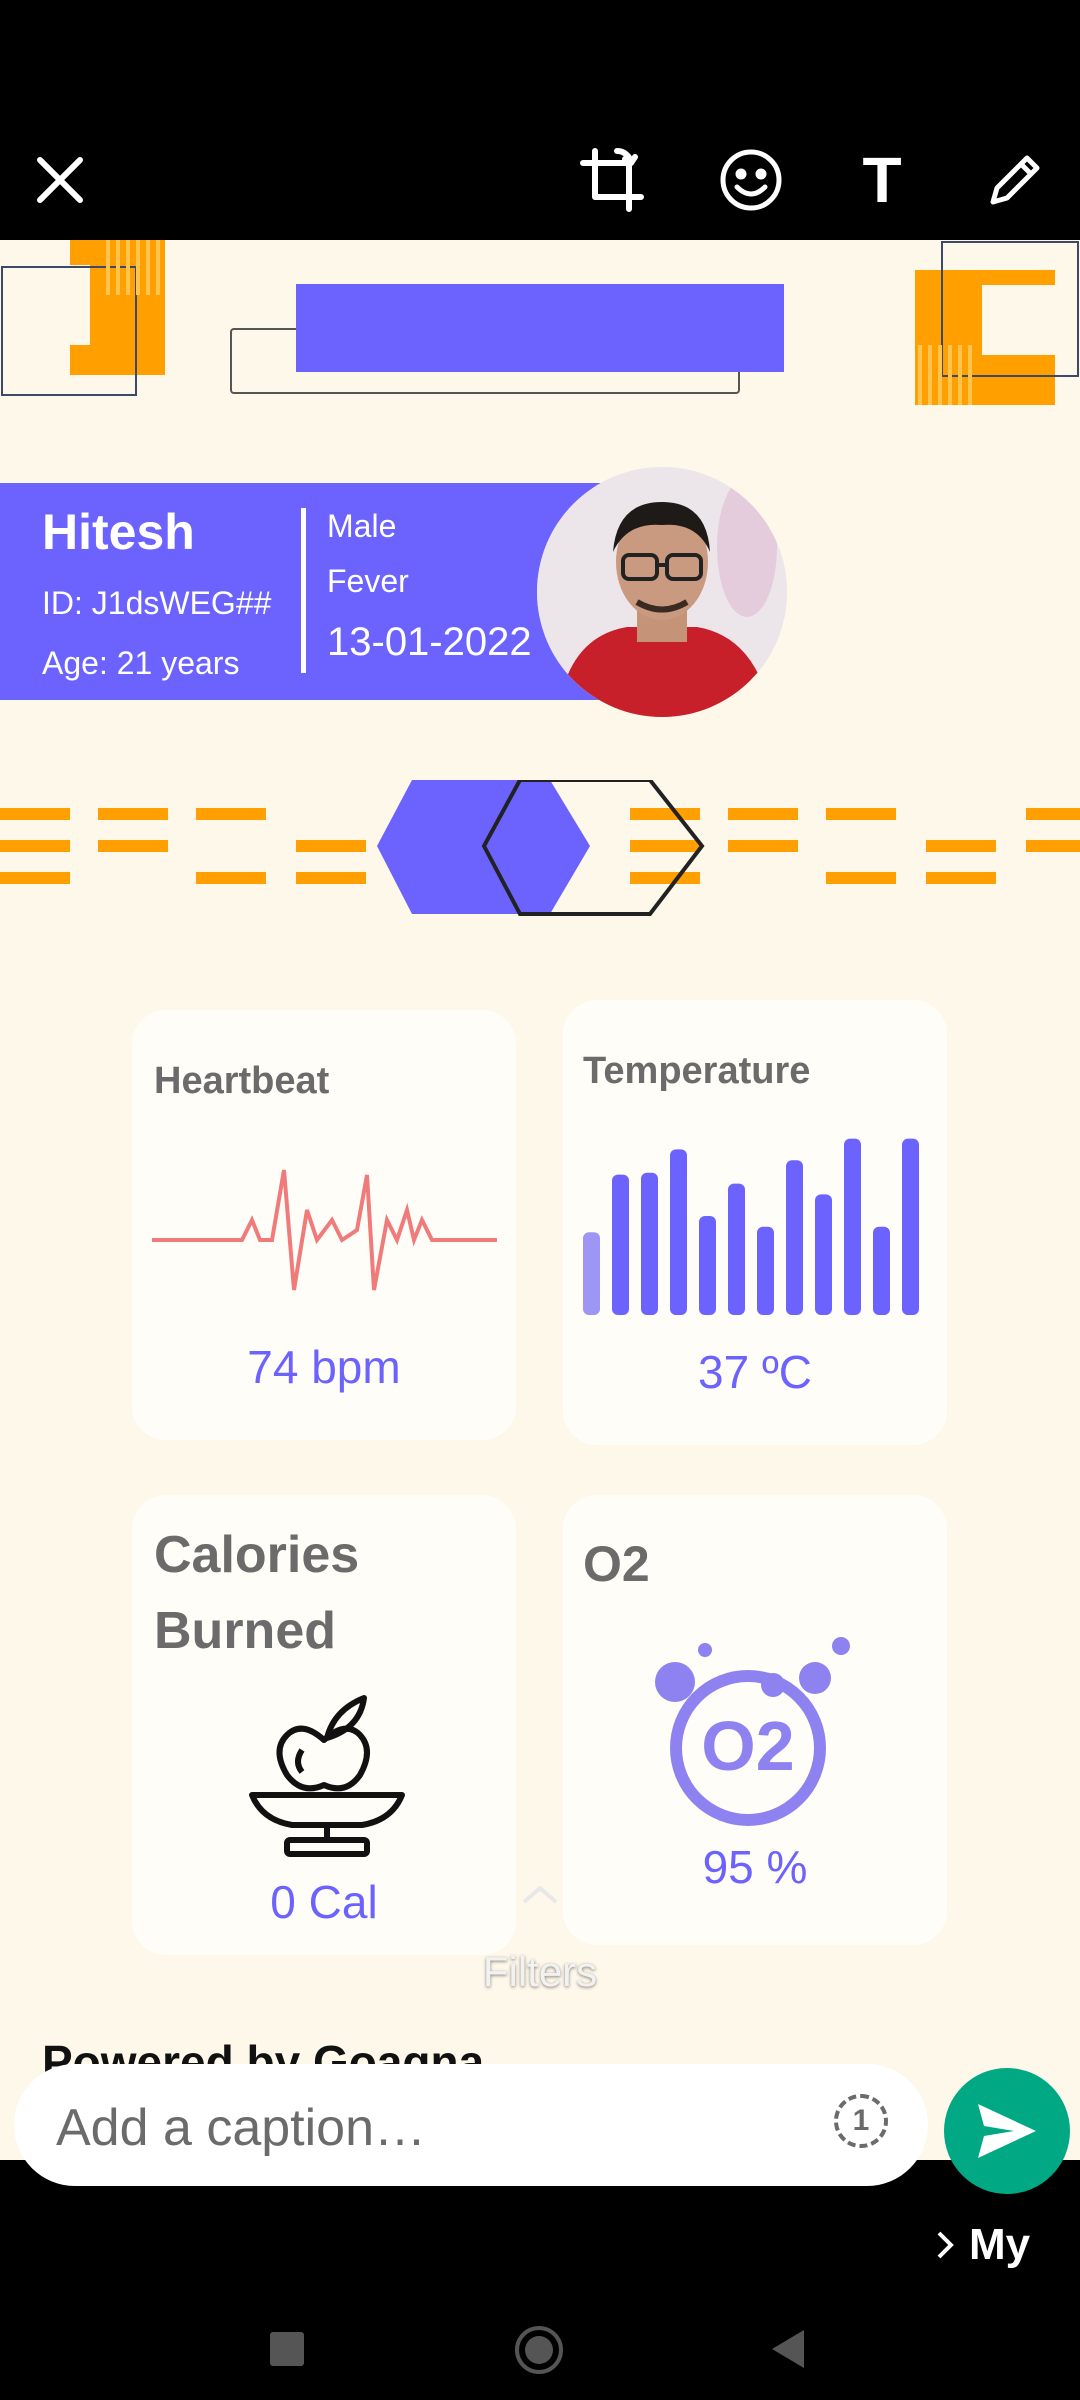  I want to click on patient-id: ID: J1dsWEG##, so click(157, 603).